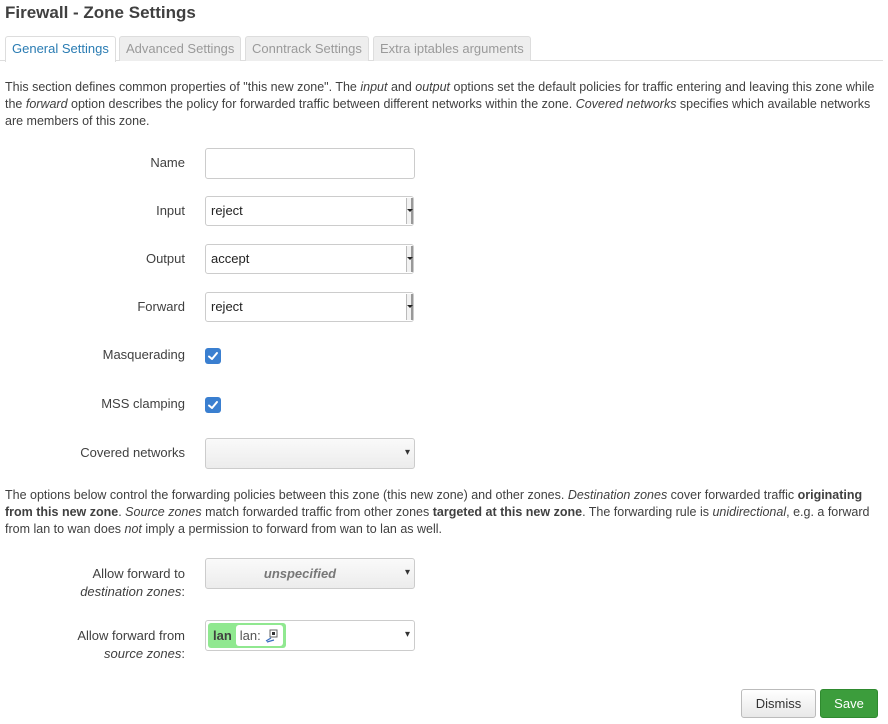 The height and width of the screenshot is (724, 888). Describe the element at coordinates (143, 403) in the screenshot. I see `mss-clamping-label: MSS clamping` at that location.